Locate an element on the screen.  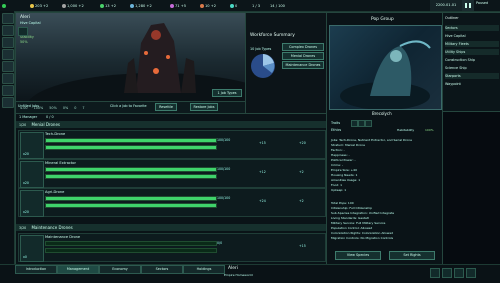
districts-stat: 7 is located at coordinates (83, 108).